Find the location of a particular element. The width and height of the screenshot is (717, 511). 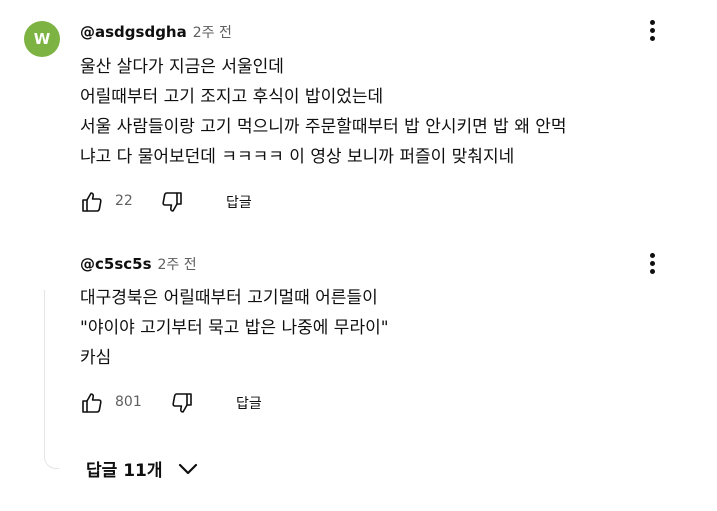

reply-dislike-button is located at coordinates (182, 403).